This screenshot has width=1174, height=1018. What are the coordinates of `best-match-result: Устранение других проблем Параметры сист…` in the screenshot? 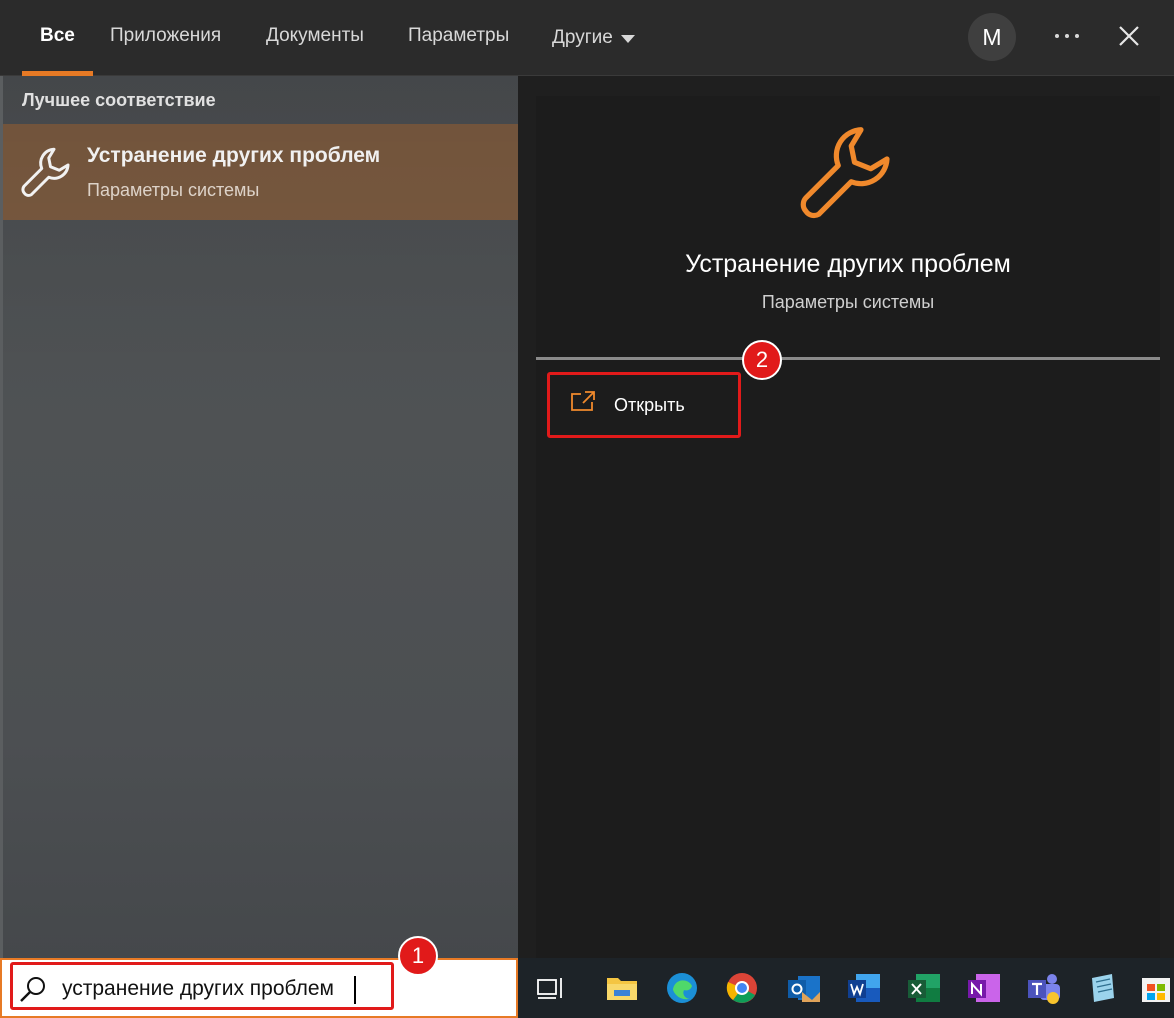 It's located at (260, 172).